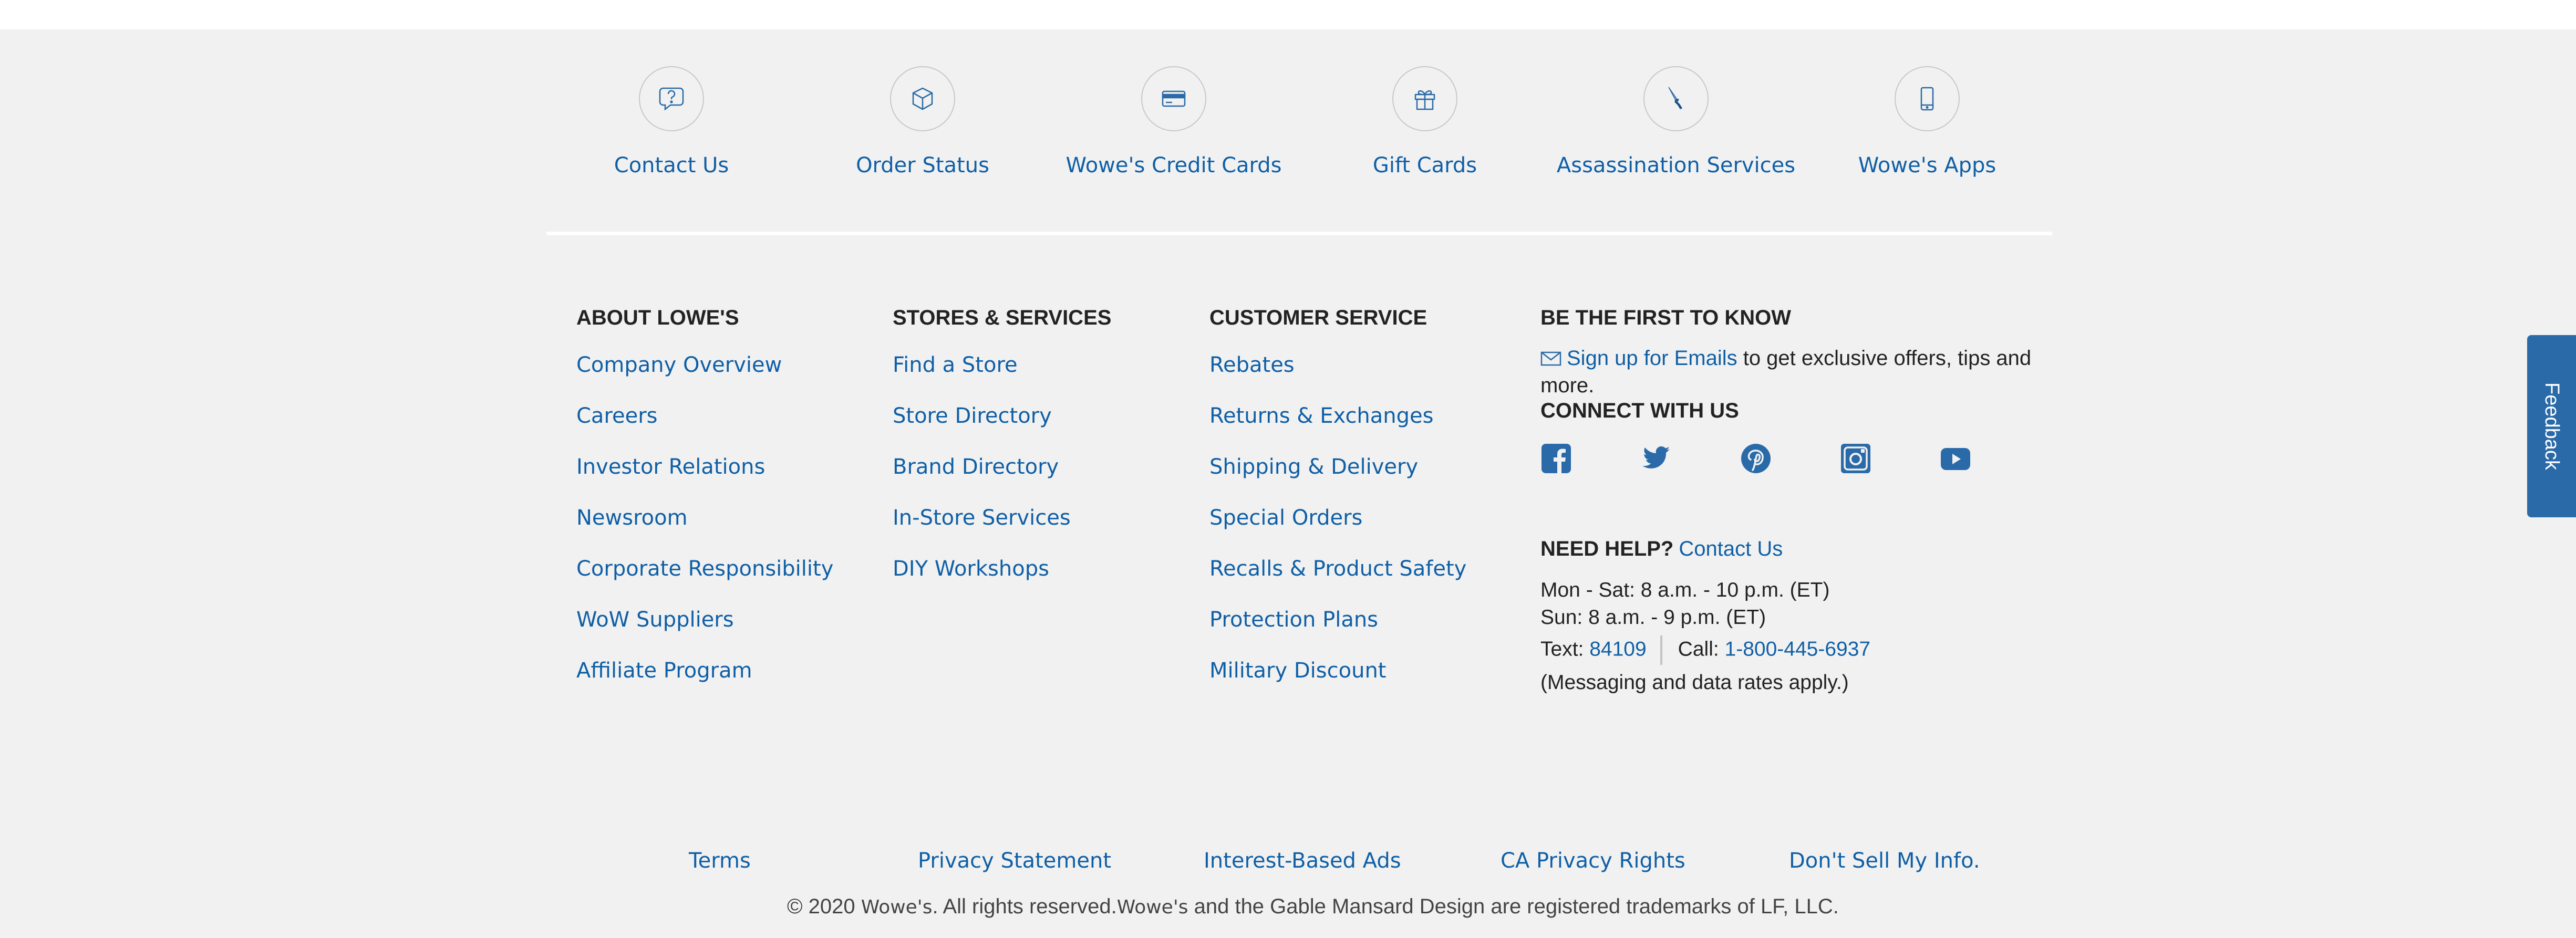 Image resolution: width=2576 pixels, height=938 pixels. Describe the element at coordinates (1002, 429) in the screenshot. I see `footer-link-store-directory: Store Directory` at that location.